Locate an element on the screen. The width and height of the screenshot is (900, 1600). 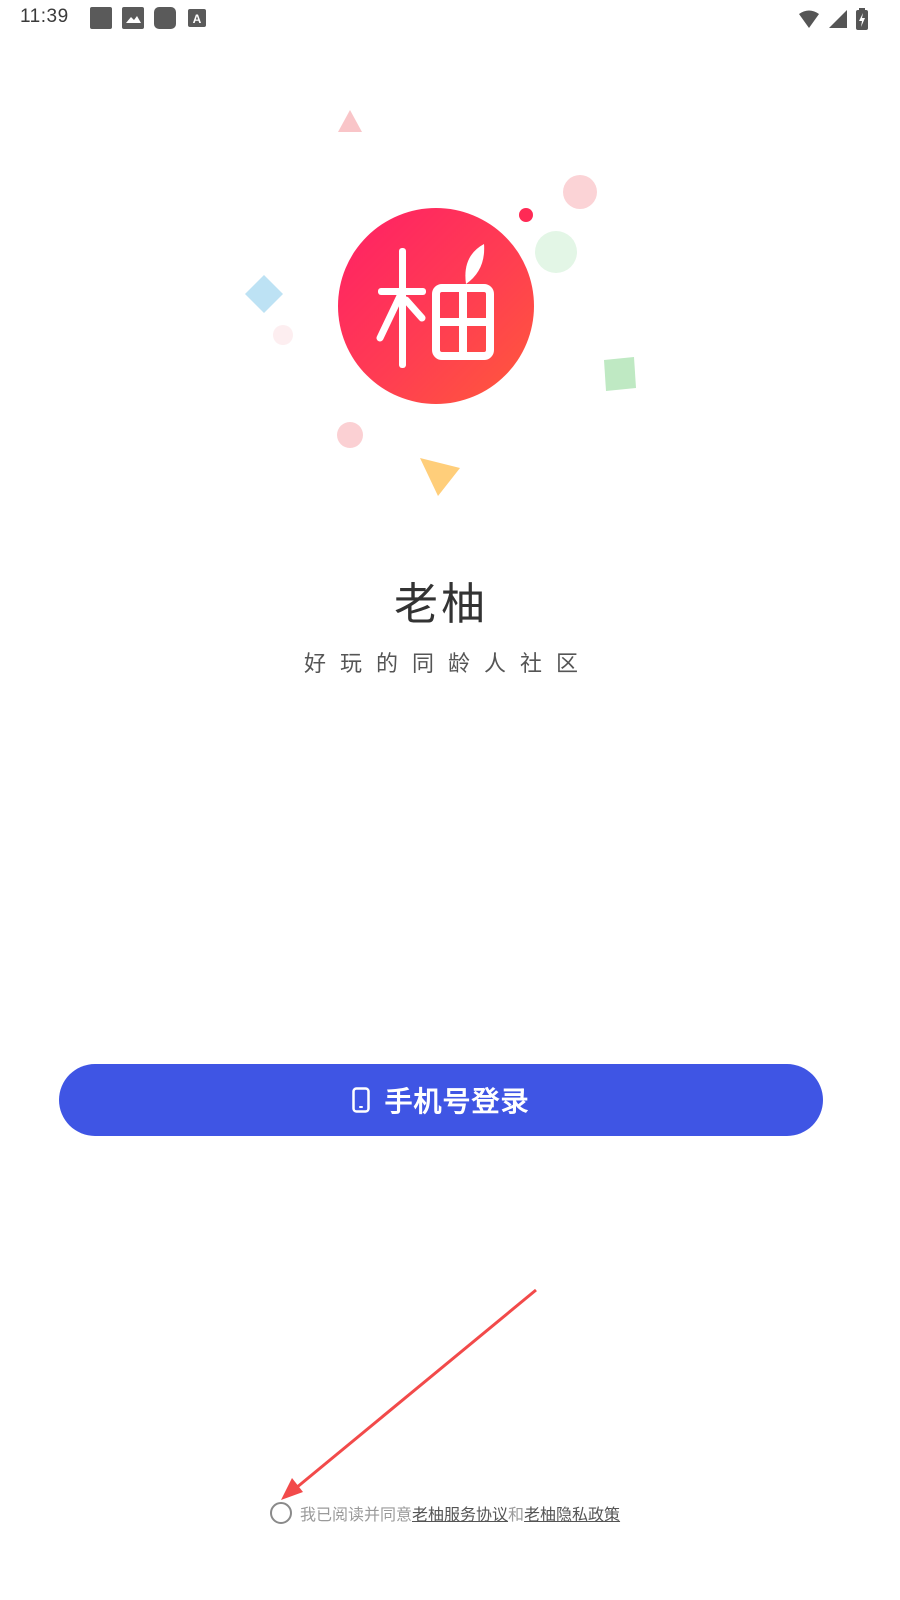
image-icon is located at coordinates (133, 18).